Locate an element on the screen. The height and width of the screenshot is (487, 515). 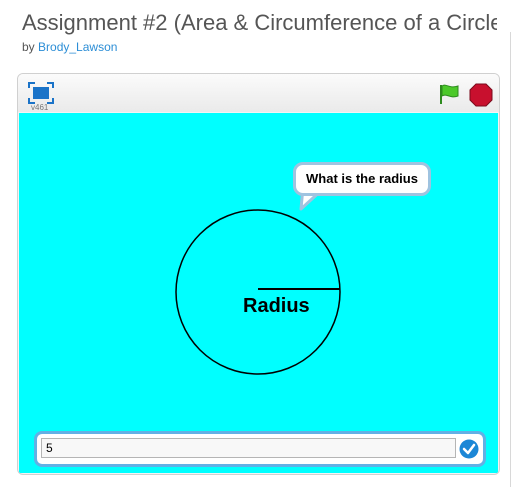
byline: by Brody_Lawson is located at coordinates (69, 47).